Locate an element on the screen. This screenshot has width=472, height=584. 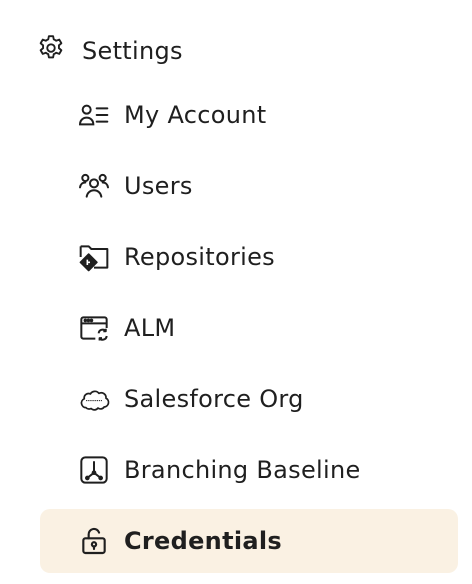
alm-window-icon is located at coordinates (94, 328).